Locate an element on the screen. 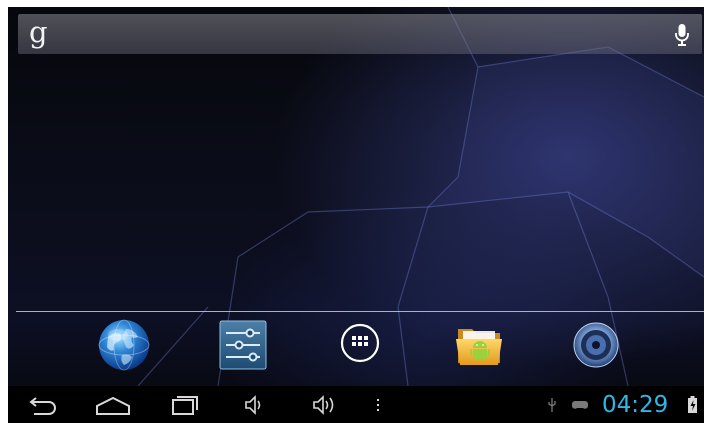 The width and height of the screenshot is (712, 423). search-bar: g is located at coordinates (360, 34).